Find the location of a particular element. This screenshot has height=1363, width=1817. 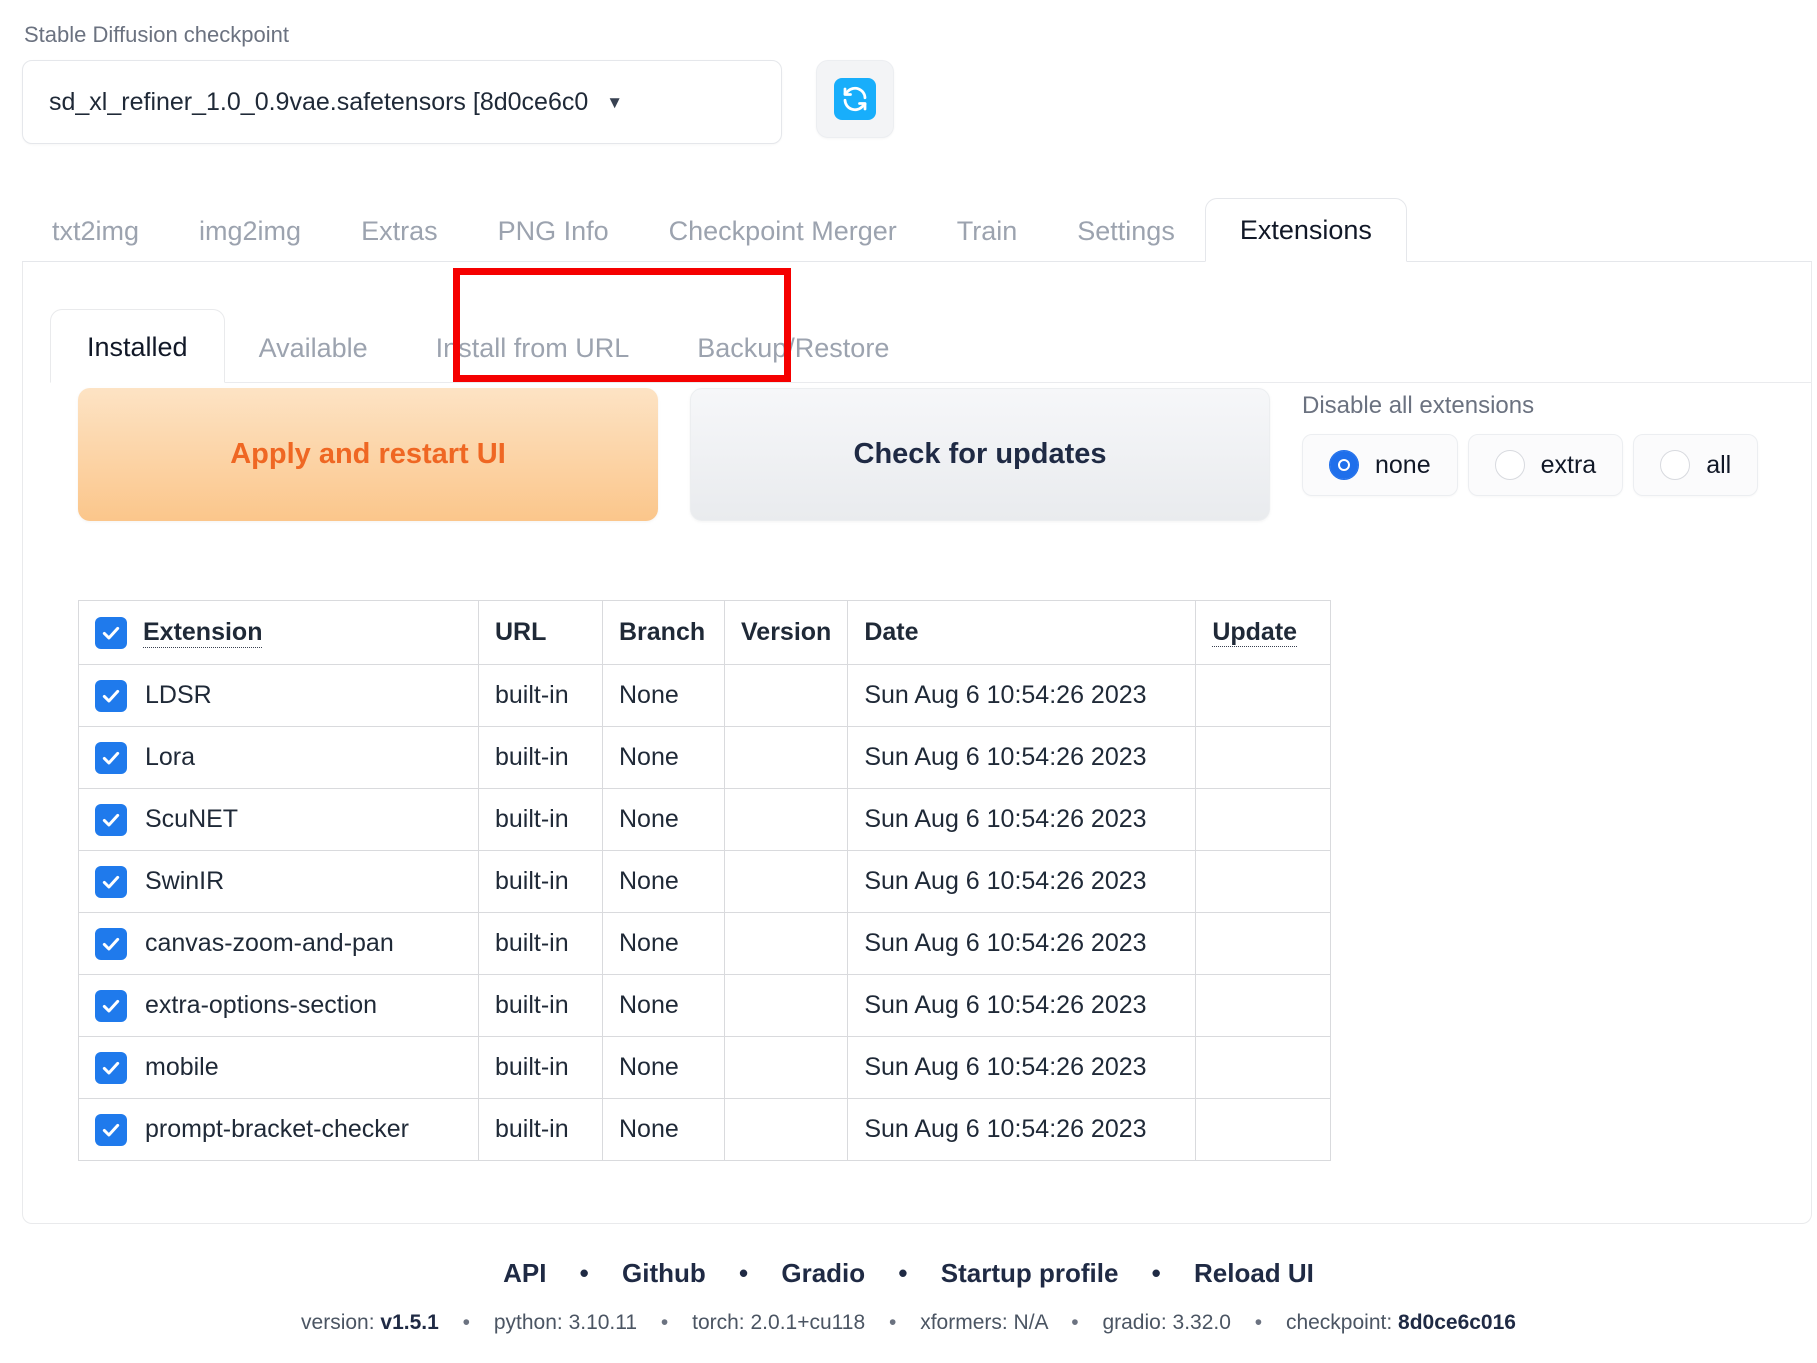

tab-txt2img: txt2img is located at coordinates (95, 238).